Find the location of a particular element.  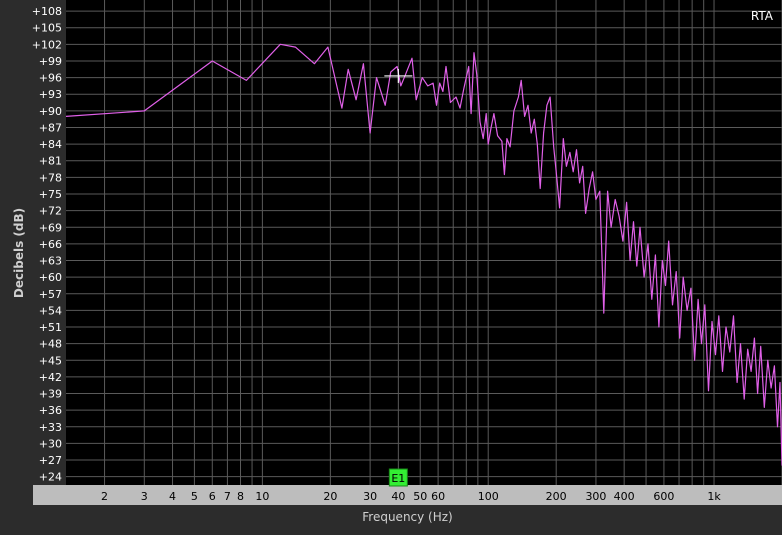

x-tick-label: 20 is located at coordinates (330, 496).